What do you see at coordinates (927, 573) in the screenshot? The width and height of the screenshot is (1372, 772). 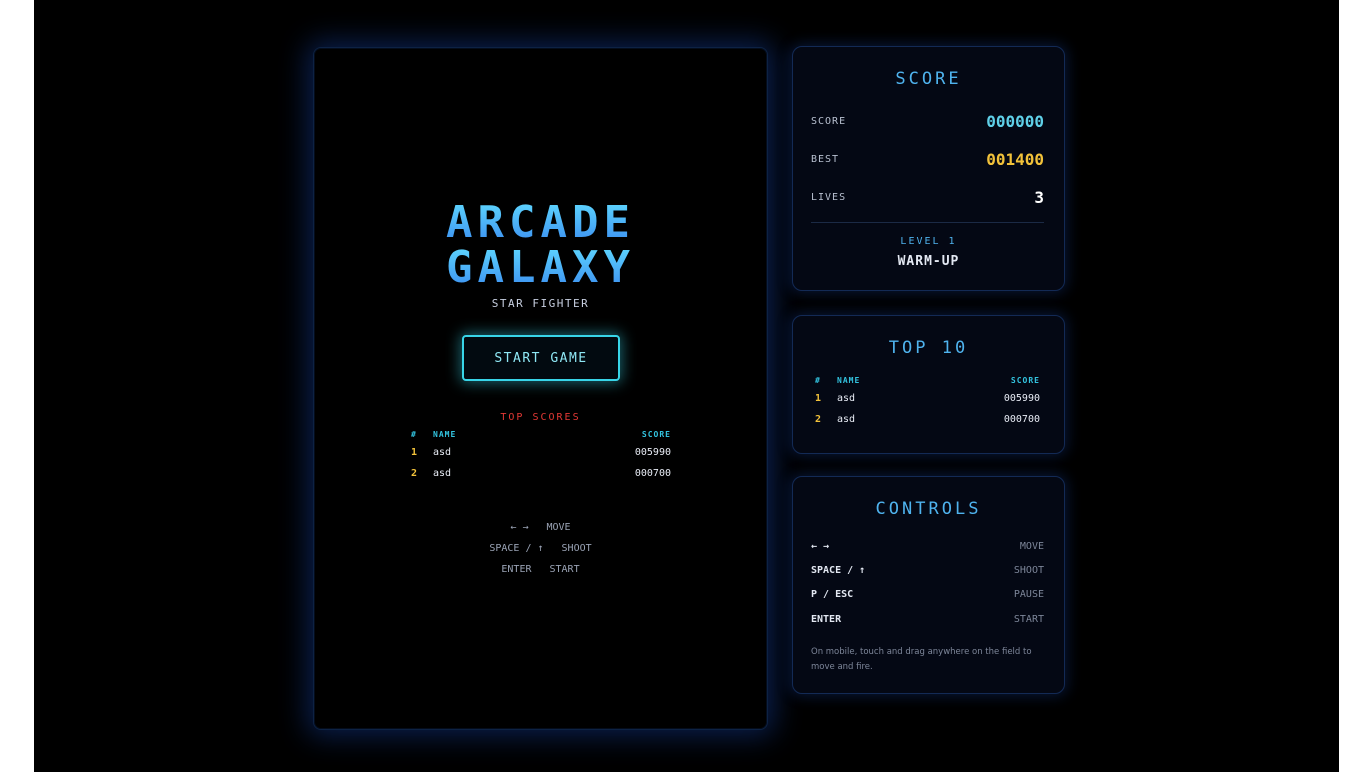 I see `control-row: SPACE / ↑ SHOOT` at bounding box center [927, 573].